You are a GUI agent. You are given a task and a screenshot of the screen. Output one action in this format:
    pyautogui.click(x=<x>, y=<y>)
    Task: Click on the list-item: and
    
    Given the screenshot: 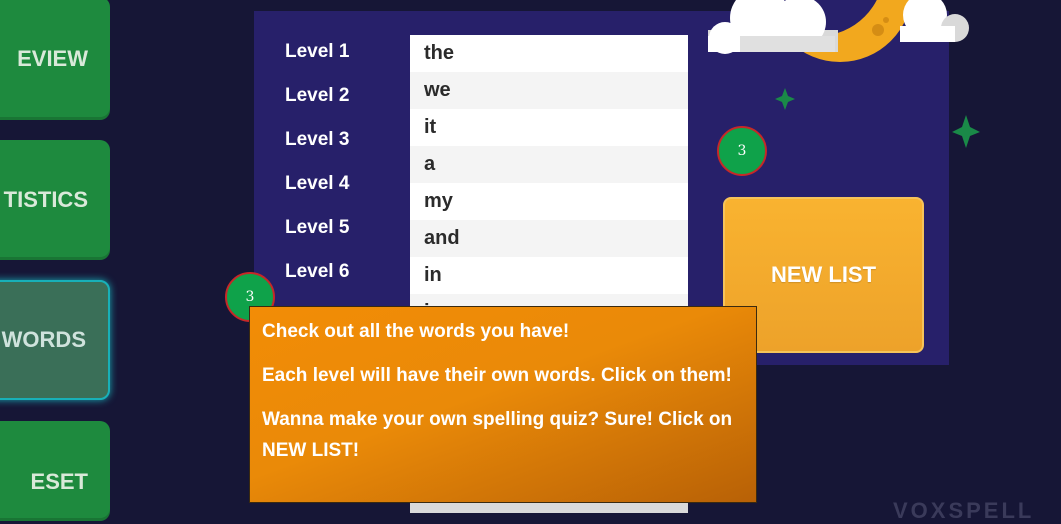 What is the action you would take?
    pyautogui.click(x=549, y=238)
    